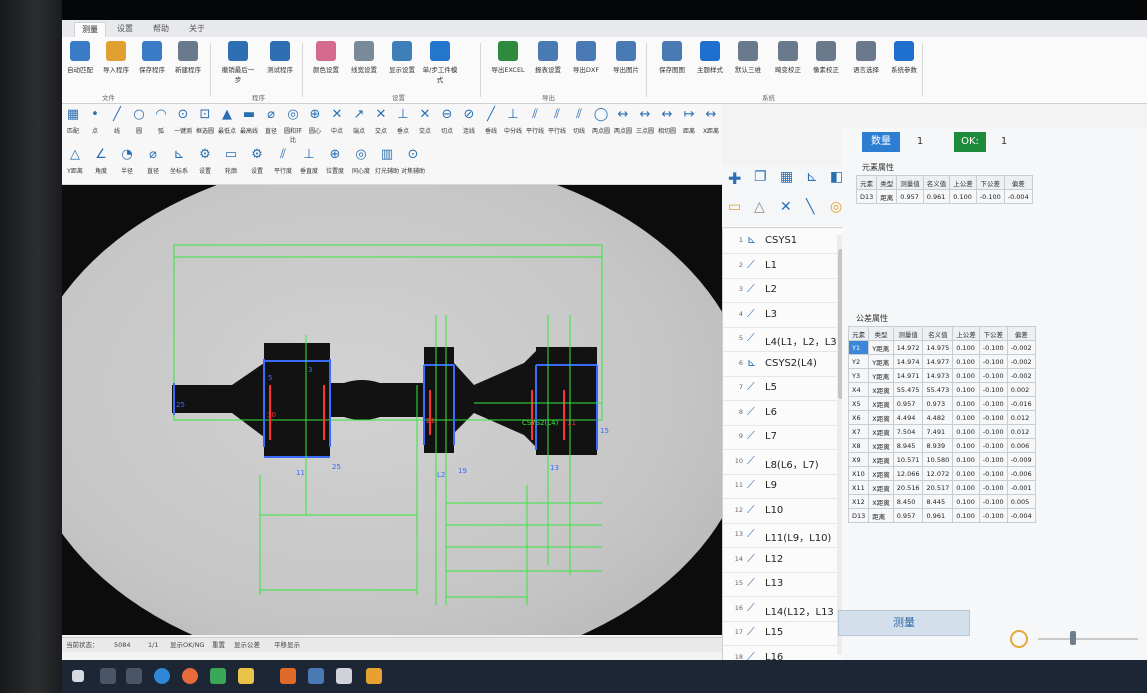 This screenshot has height=693, width=1147. I want to click on tab-help: 帮助, so click(161, 29).